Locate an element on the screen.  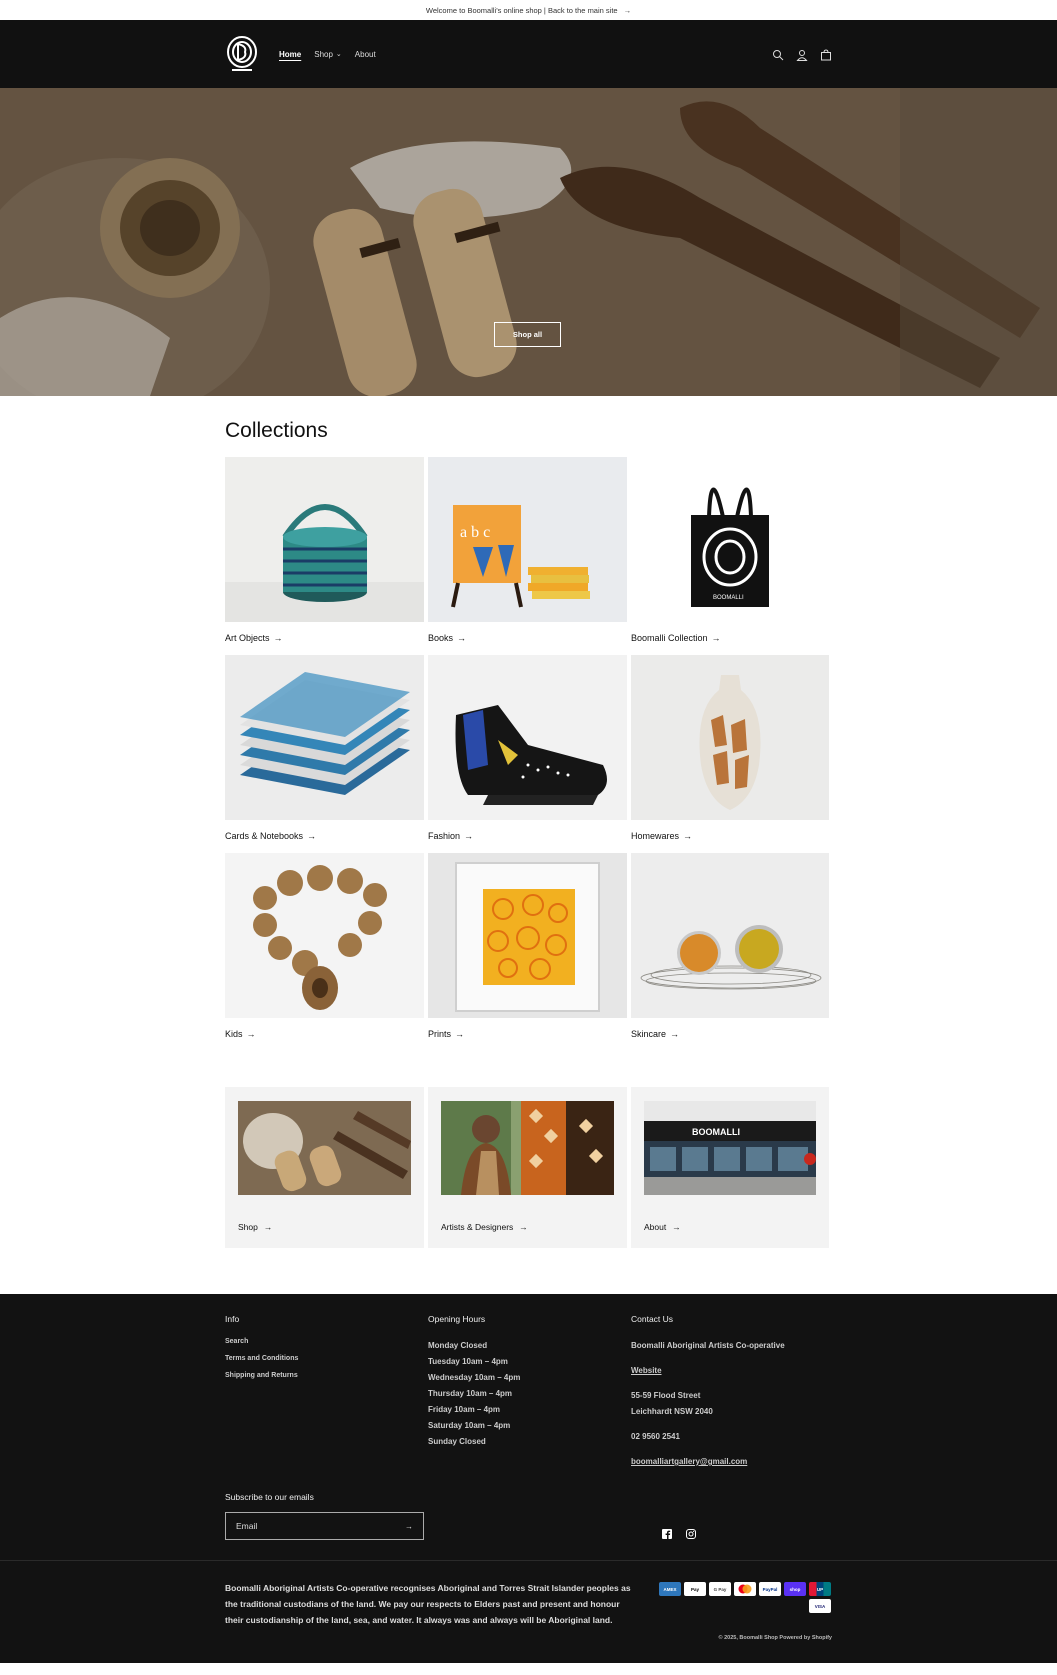
collection-label: Boomalli Collection → is located at coordinates (730, 638).